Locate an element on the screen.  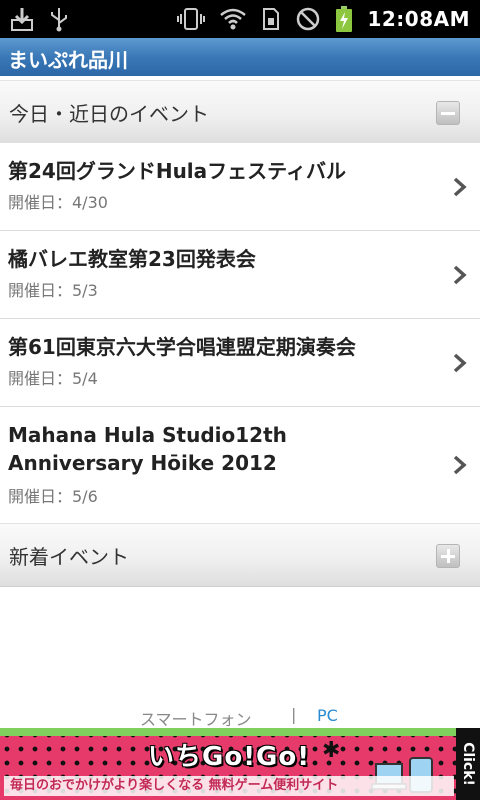
section-title: 今日・近日のイベント is located at coordinates (109, 114).